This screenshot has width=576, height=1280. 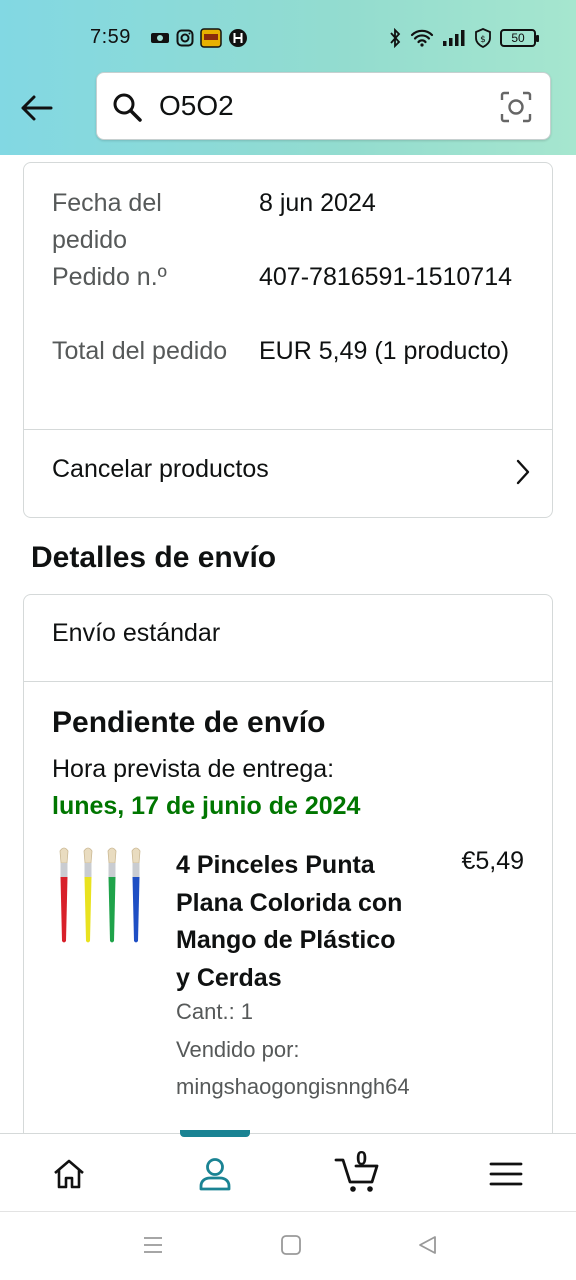 I want to click on vpn-shield-icon: $, so click(x=483, y=38).